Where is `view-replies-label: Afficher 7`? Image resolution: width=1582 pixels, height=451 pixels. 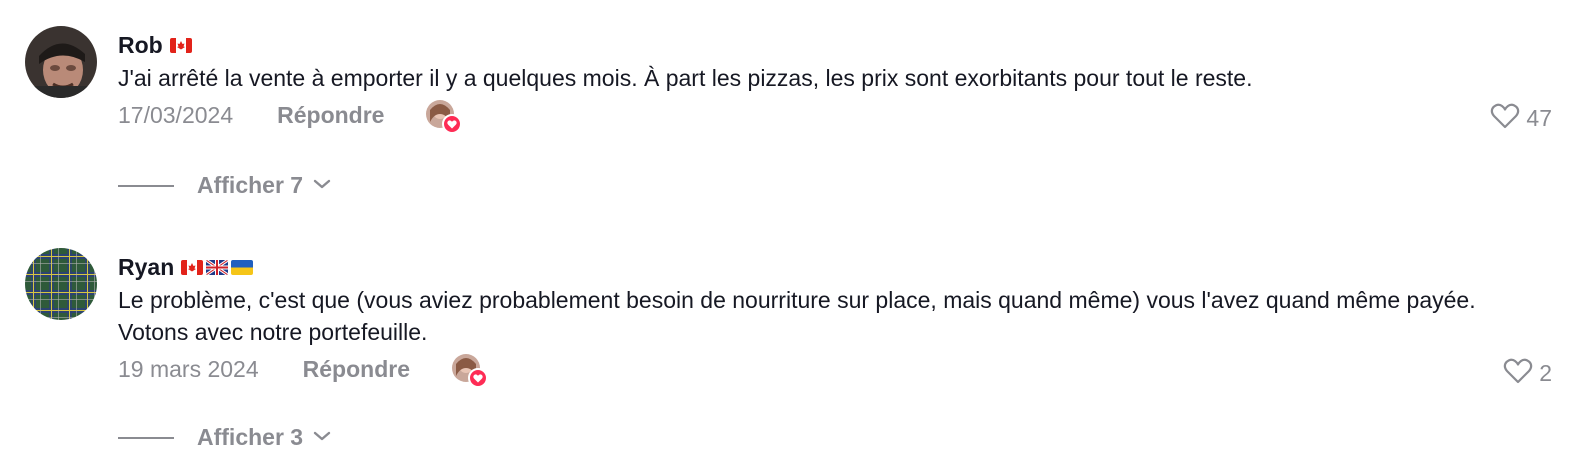
view-replies-label: Afficher 7 is located at coordinates (250, 185).